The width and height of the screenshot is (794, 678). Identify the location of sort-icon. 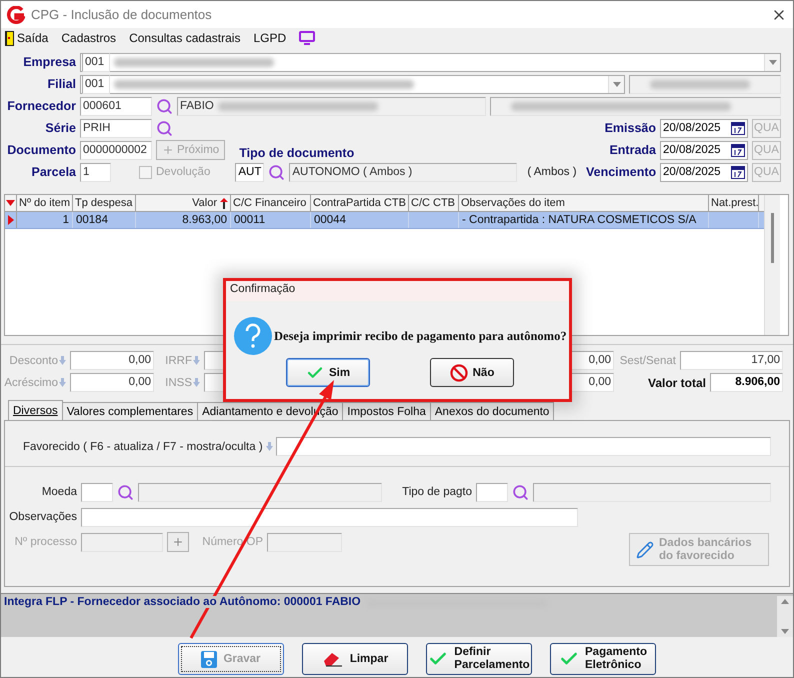
(224, 203).